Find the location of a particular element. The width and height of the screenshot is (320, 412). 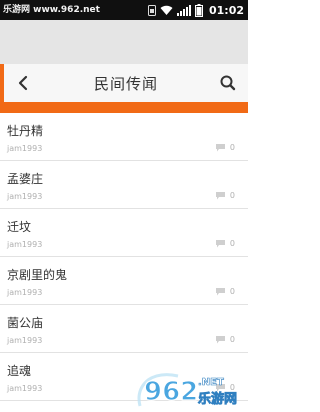

blank-band is located at coordinates (124, 42).